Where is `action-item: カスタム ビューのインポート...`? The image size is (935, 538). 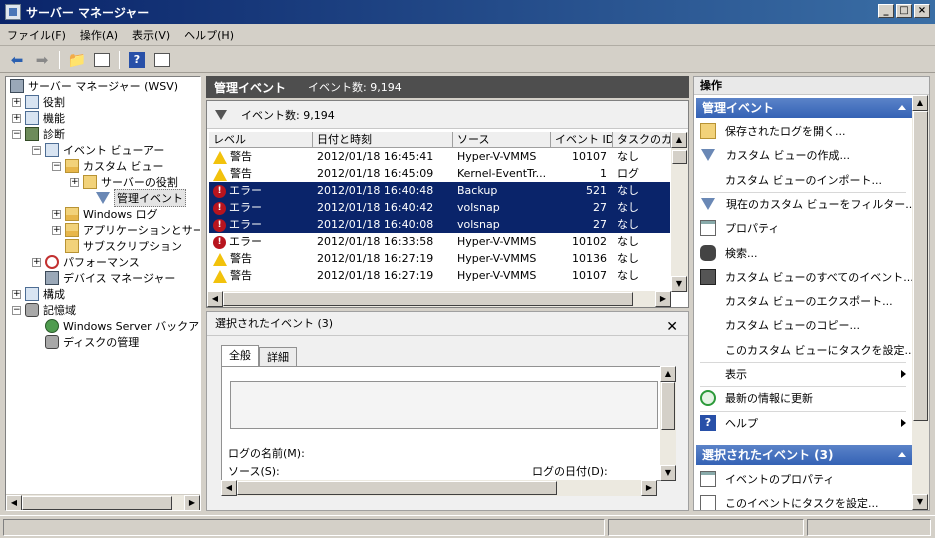 action-item: カスタム ビューのインポート... is located at coordinates (804, 180).